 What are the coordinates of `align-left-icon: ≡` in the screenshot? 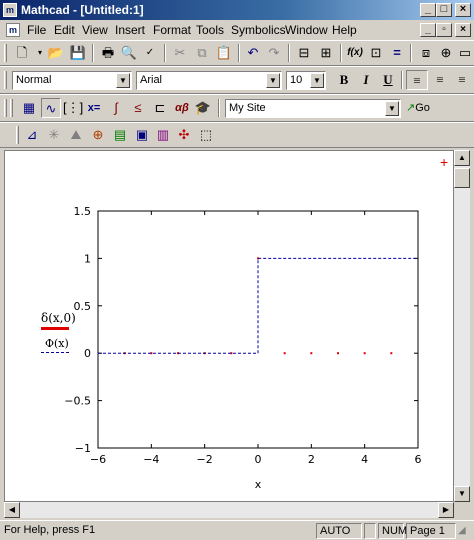 It's located at (417, 80).